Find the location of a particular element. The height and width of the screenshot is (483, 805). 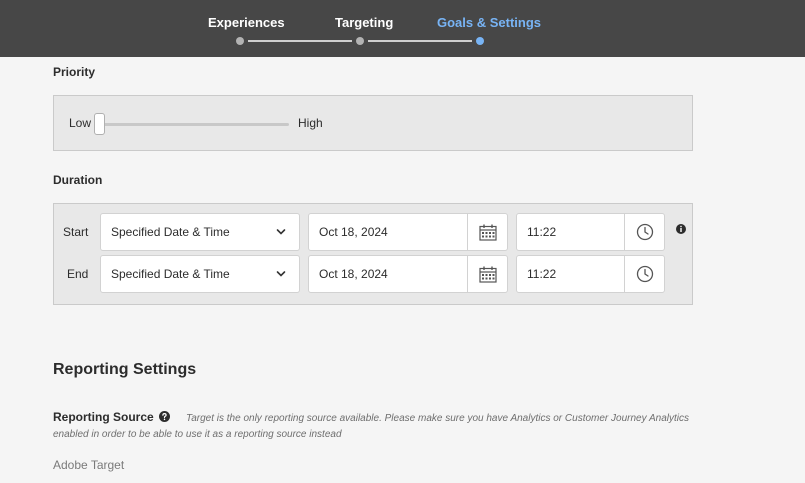

slider-high-label: High is located at coordinates (310, 123).